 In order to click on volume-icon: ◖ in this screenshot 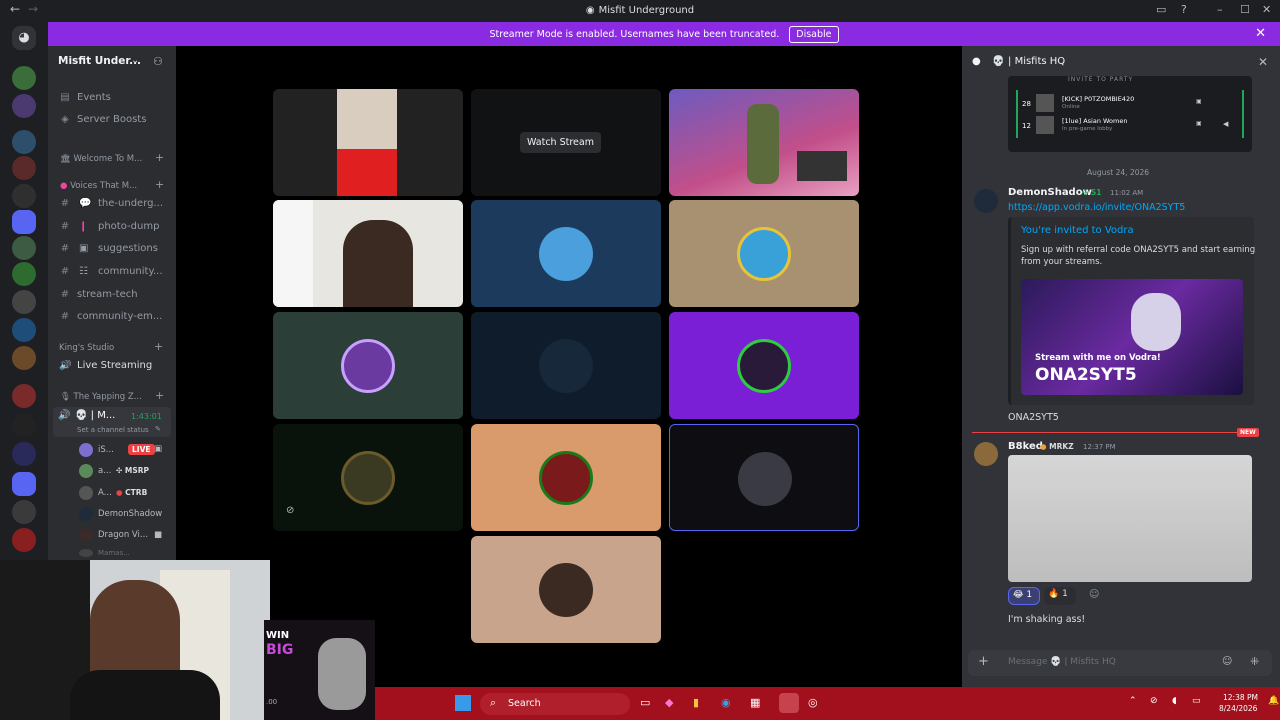, I will do `click(1174, 701)`.